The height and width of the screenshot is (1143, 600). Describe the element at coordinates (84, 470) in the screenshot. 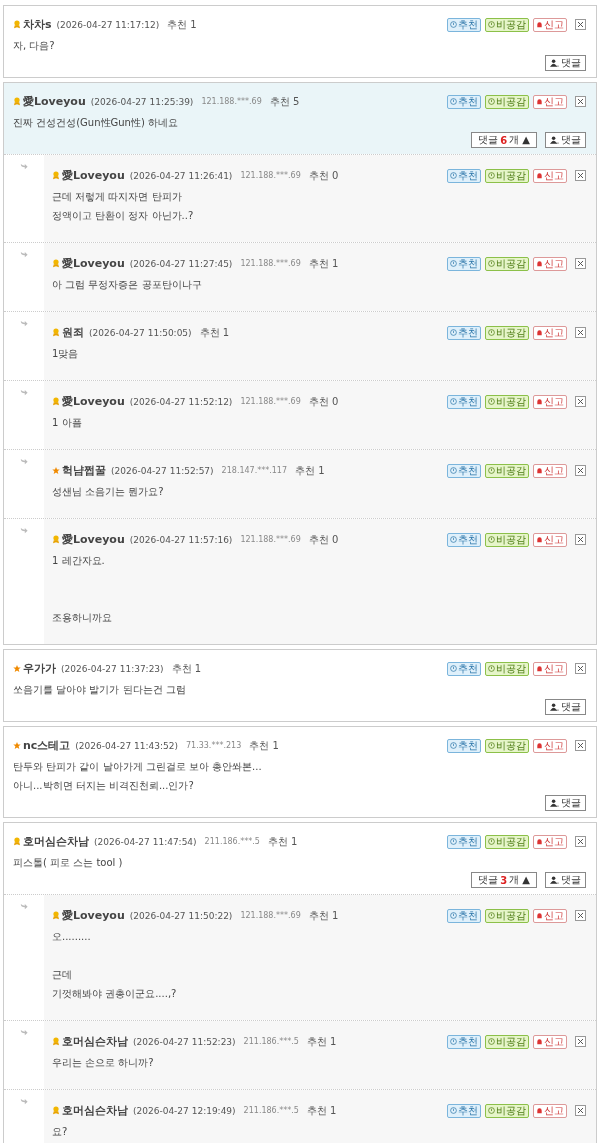

I see `author-name: 헉냠쩝꿀` at that location.